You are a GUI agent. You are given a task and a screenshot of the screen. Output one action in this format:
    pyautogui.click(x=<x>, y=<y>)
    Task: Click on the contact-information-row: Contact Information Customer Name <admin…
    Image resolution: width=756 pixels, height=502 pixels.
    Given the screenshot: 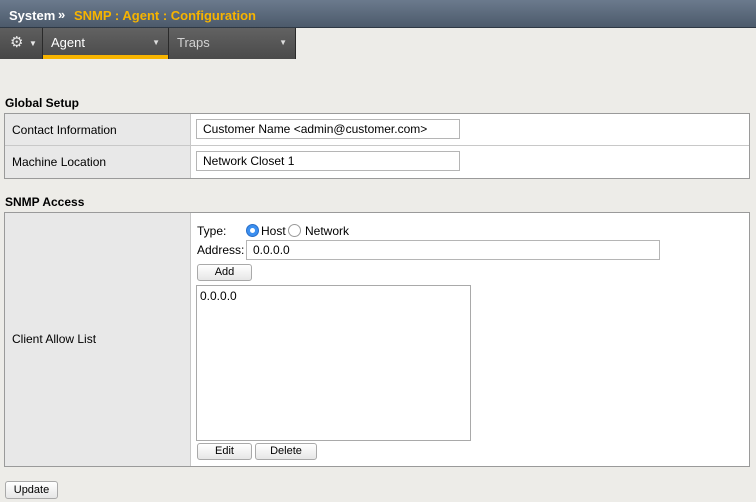 What is the action you would take?
    pyautogui.click(x=377, y=130)
    